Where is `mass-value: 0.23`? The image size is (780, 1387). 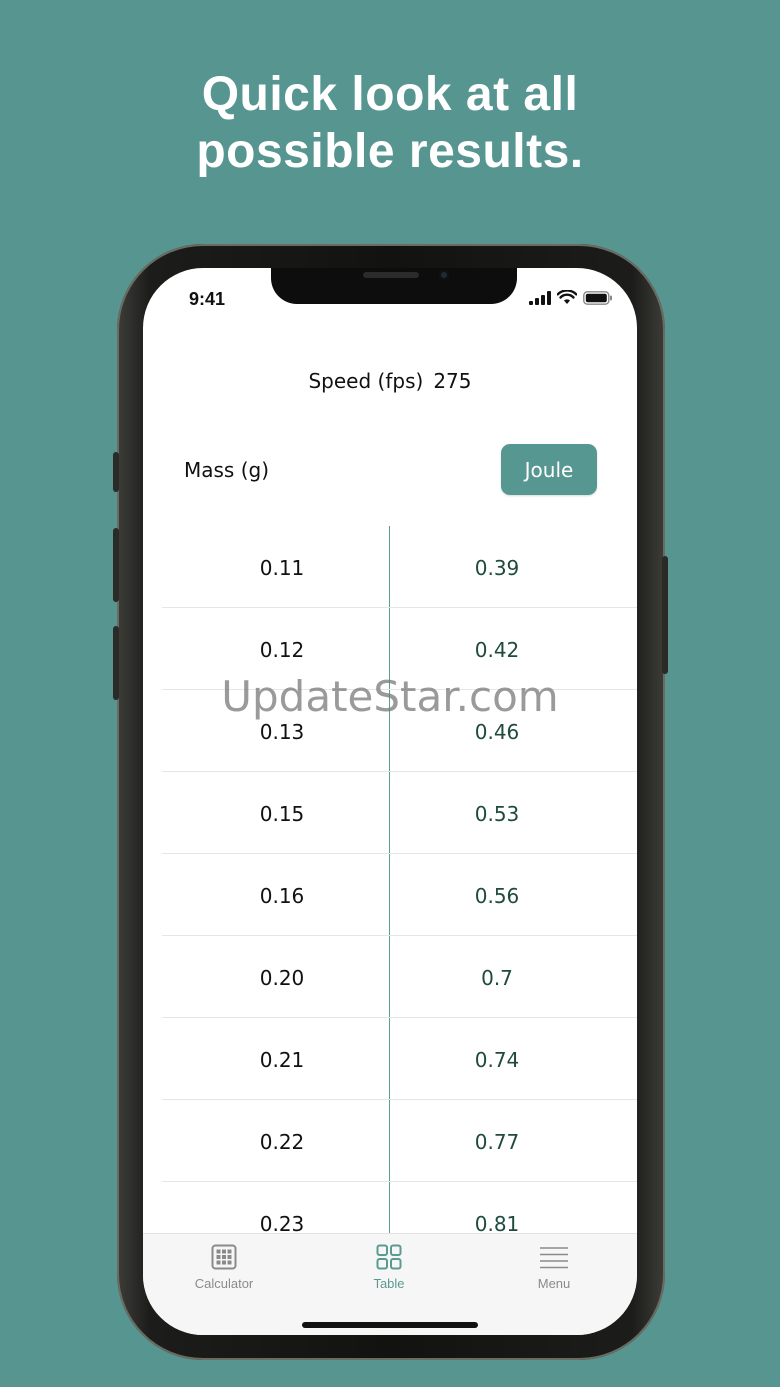 mass-value: 0.23 is located at coordinates (282, 1222).